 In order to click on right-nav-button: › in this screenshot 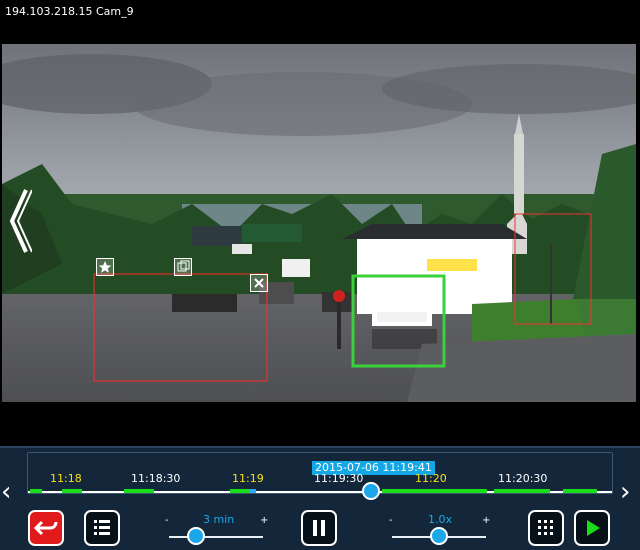, I will do `click(625, 492)`.